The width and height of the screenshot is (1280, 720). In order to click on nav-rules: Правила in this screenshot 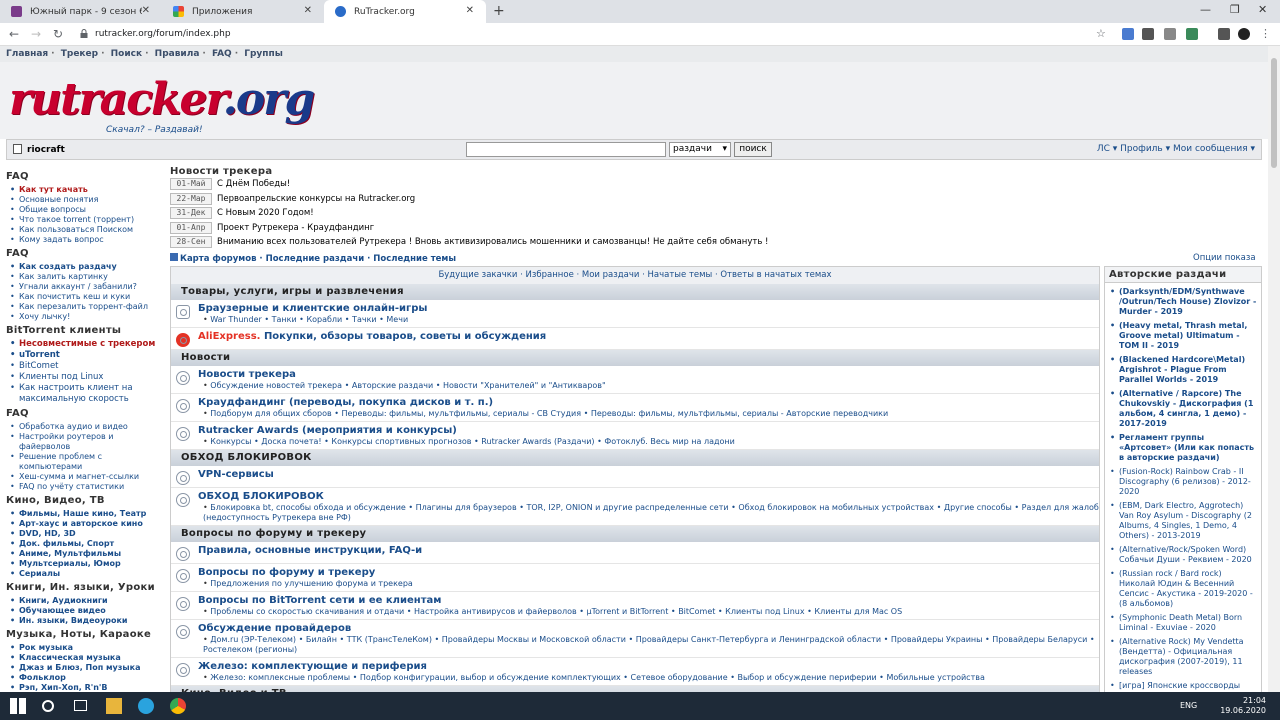, I will do `click(177, 54)`.